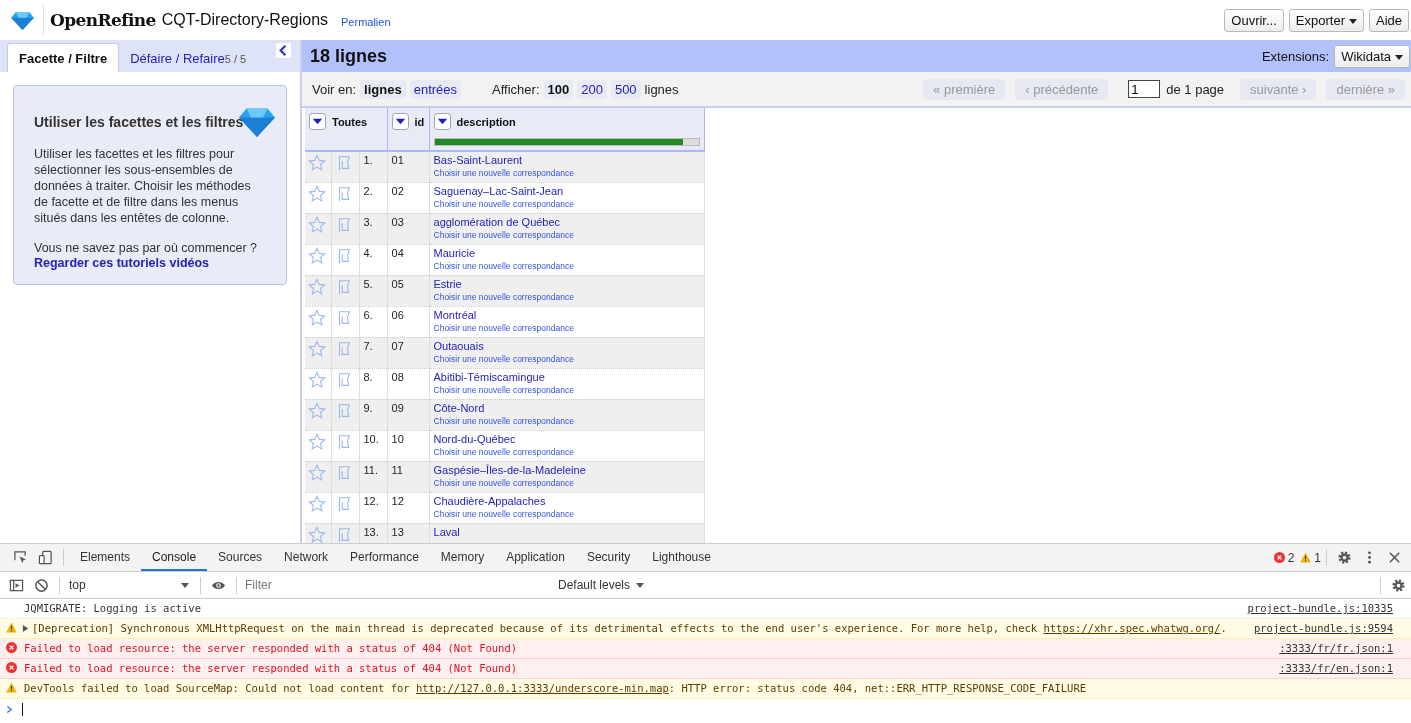 This screenshot has height=723, width=1411. What do you see at coordinates (566, 376) in the screenshot?
I see `cell-value-link: Abitibi-Témiscamingue` at bounding box center [566, 376].